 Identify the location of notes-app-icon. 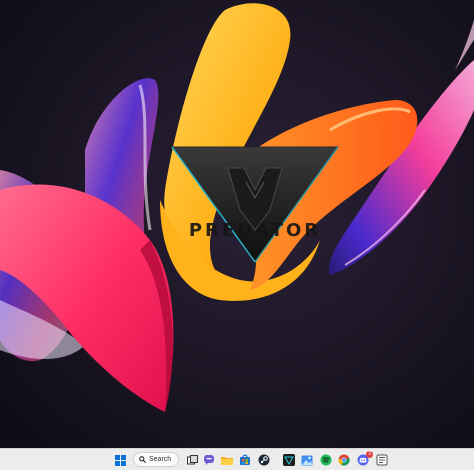
(382, 460).